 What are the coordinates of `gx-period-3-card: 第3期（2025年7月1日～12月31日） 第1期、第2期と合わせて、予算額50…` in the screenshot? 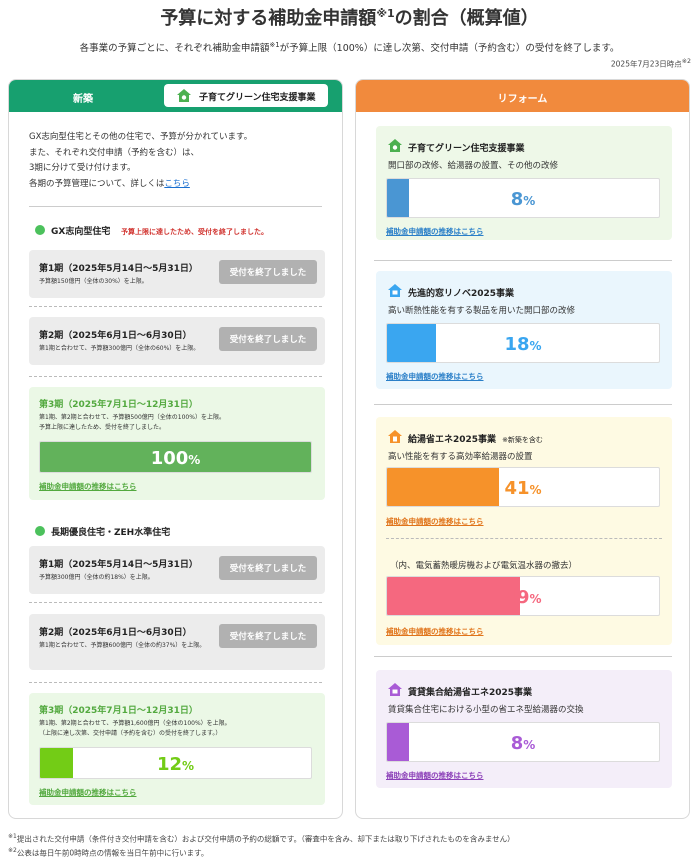 It's located at (177, 443).